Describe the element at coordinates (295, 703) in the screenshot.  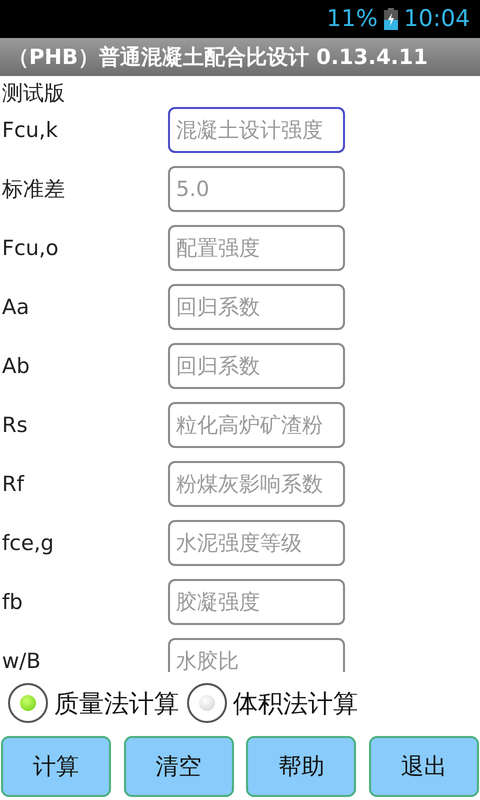
I see `radio-label: 体积法计算` at that location.